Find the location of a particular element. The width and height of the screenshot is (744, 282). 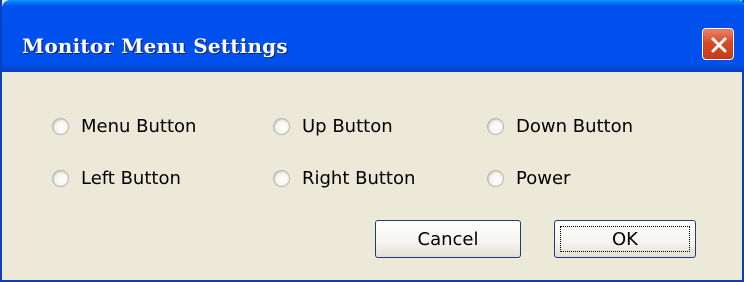

radio-label: Menu Button is located at coordinates (139, 126).